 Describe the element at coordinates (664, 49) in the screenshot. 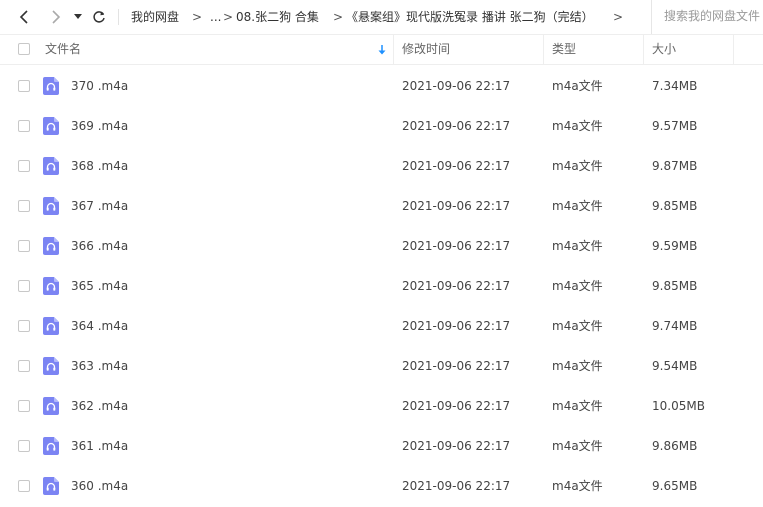

I see `column-header-size: 大小` at that location.